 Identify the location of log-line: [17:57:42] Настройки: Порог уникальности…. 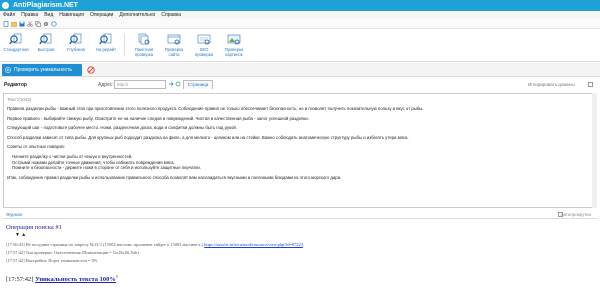
(52, 260).